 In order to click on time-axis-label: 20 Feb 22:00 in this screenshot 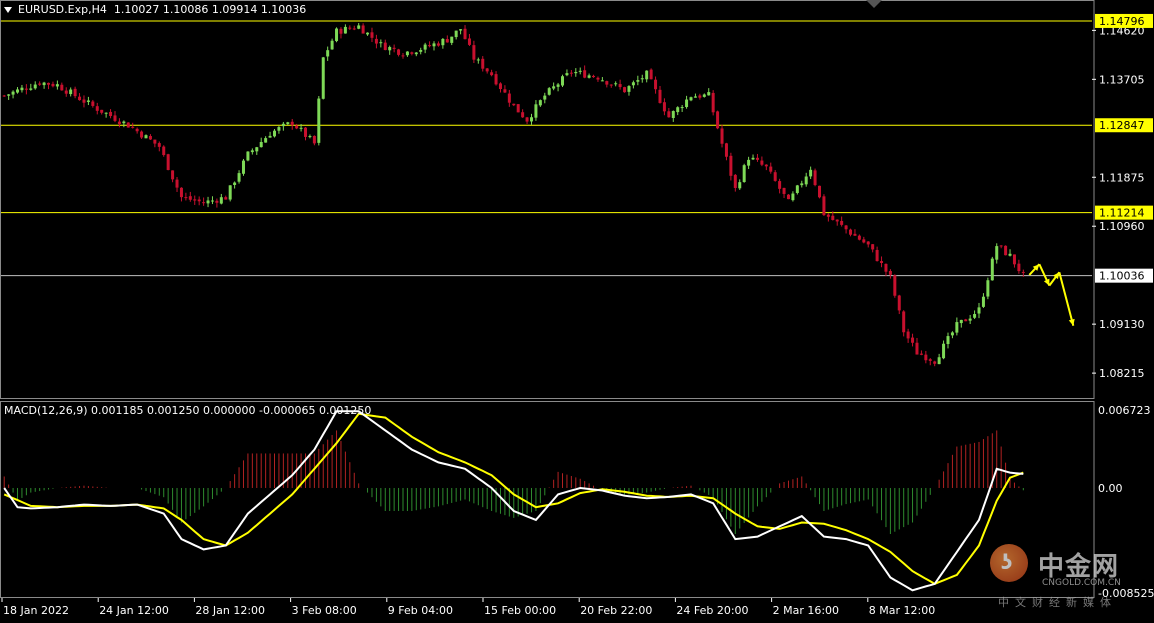, I will do `click(616, 610)`.